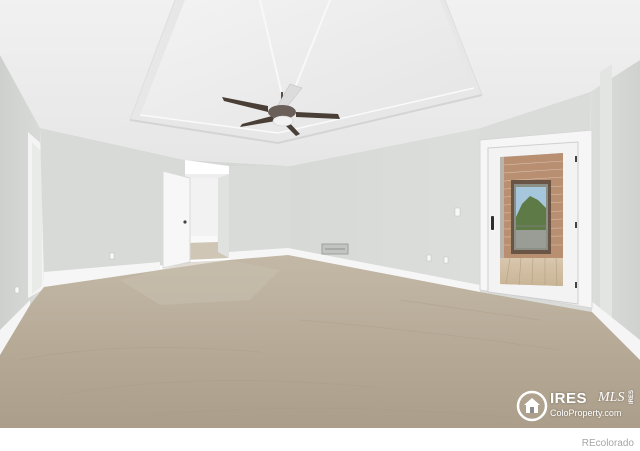  I want to click on watermark-site: ColoProperty.com, so click(586, 413).